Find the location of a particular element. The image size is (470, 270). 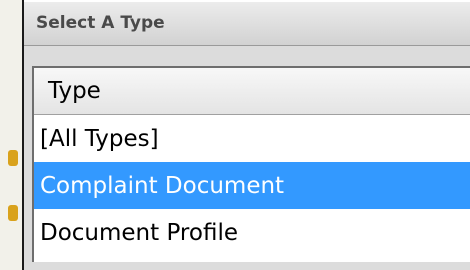

dialog-title: Select A Type is located at coordinates (100, 23).